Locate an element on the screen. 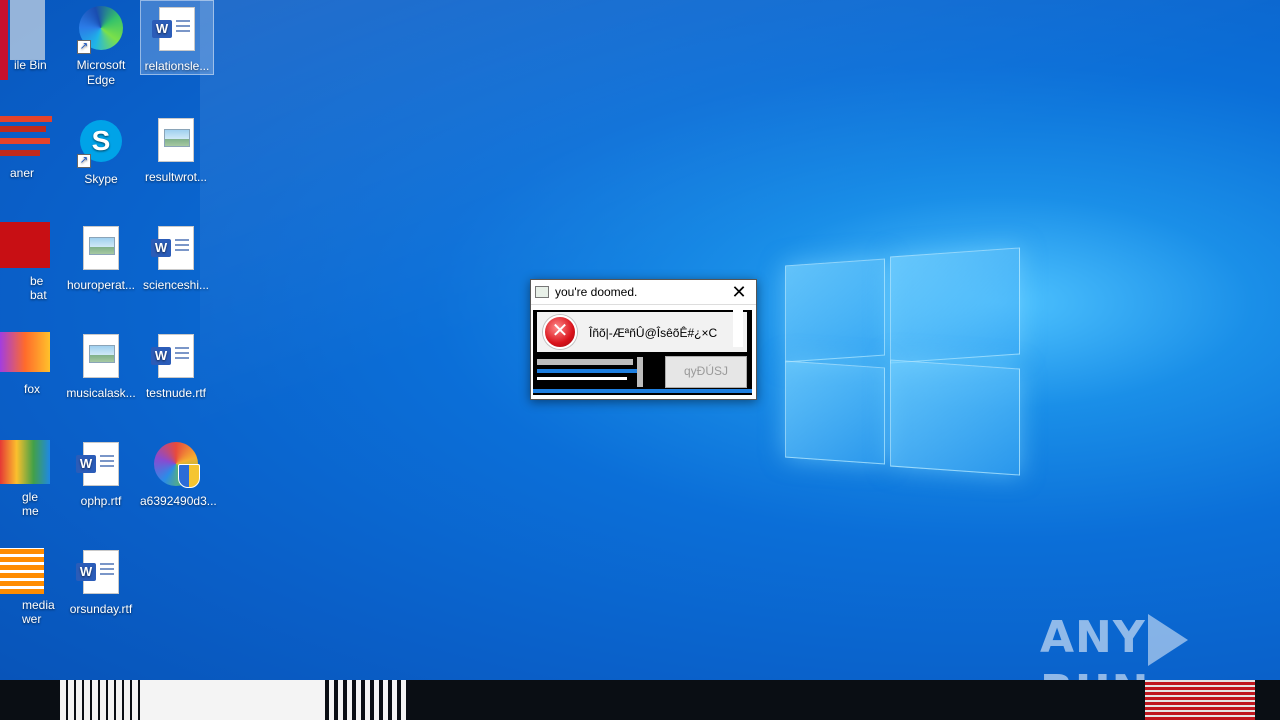 The height and width of the screenshot is (720, 1280). glitched-ccleaner-icon is located at coordinates (30, 152).